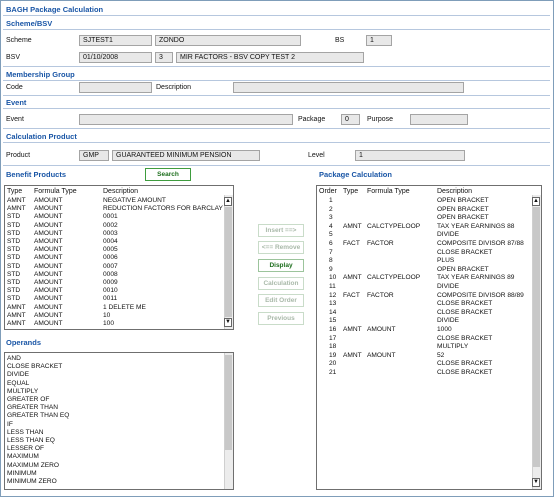 Image resolution: width=554 pixels, height=497 pixels. I want to click on table-row: STD AMOUNT 0006, so click(119, 258).